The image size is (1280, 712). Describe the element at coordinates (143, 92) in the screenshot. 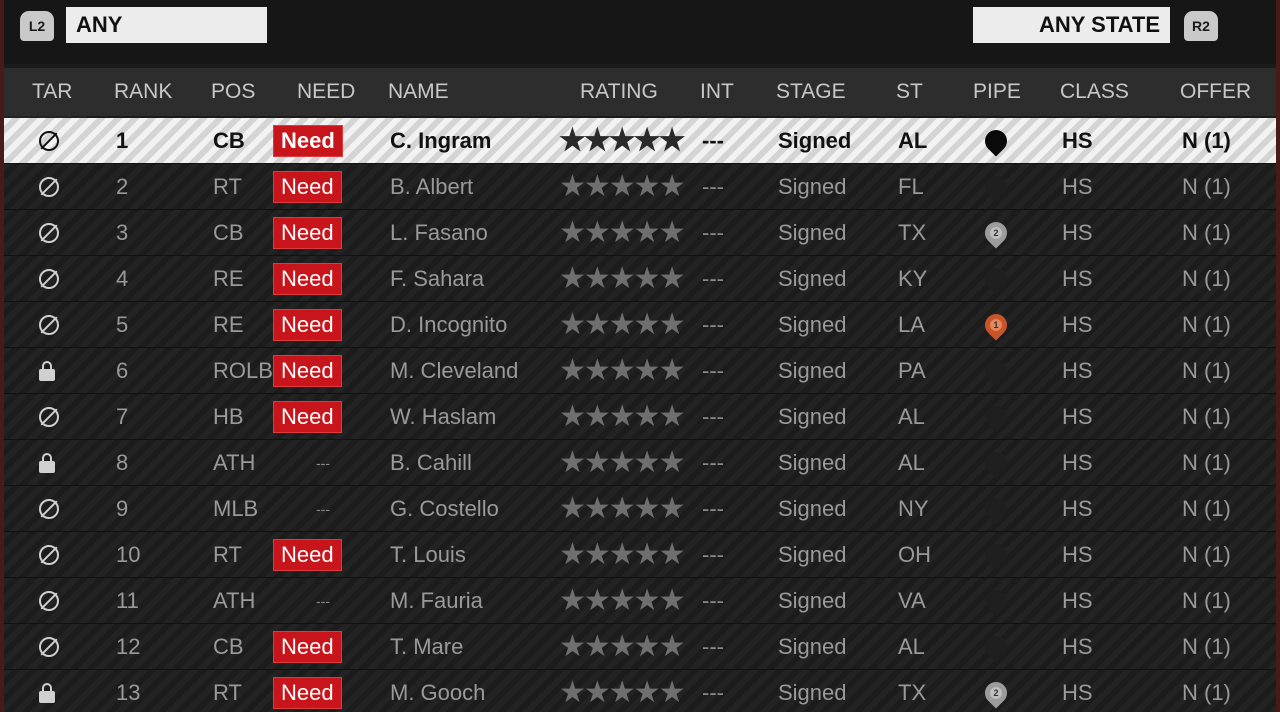

I see `column-header-rank: RANK` at that location.